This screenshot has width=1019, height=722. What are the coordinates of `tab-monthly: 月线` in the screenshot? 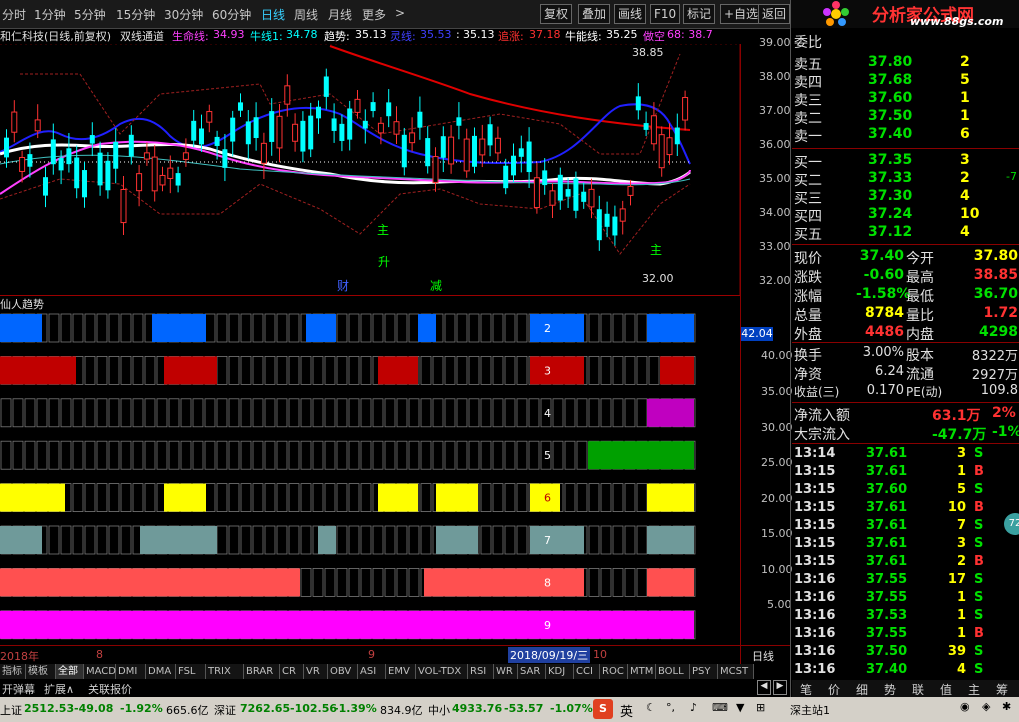 It's located at (340, 14).